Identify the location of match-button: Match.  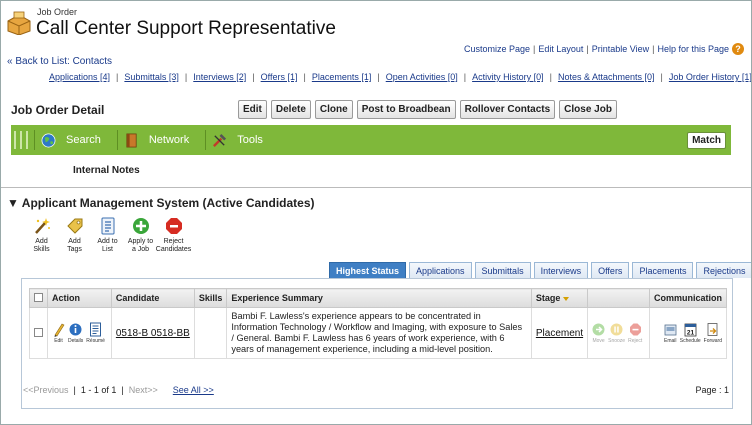
(706, 140).